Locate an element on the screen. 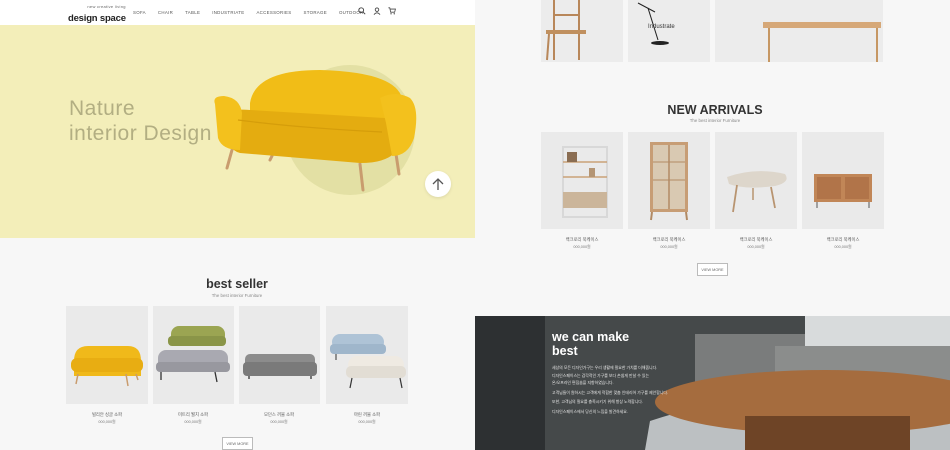 The image size is (950, 450). new-arrival-price-4: 000,000원 is located at coordinates (843, 247).